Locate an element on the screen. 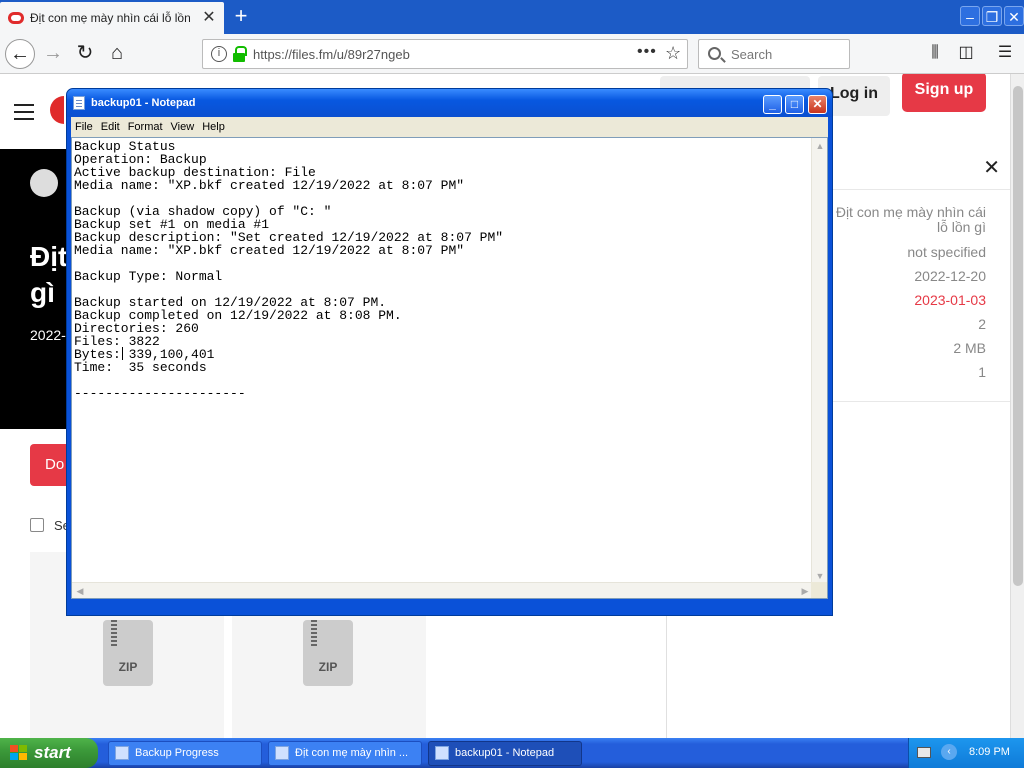  browser-restore-button: ❐ is located at coordinates (992, 16).